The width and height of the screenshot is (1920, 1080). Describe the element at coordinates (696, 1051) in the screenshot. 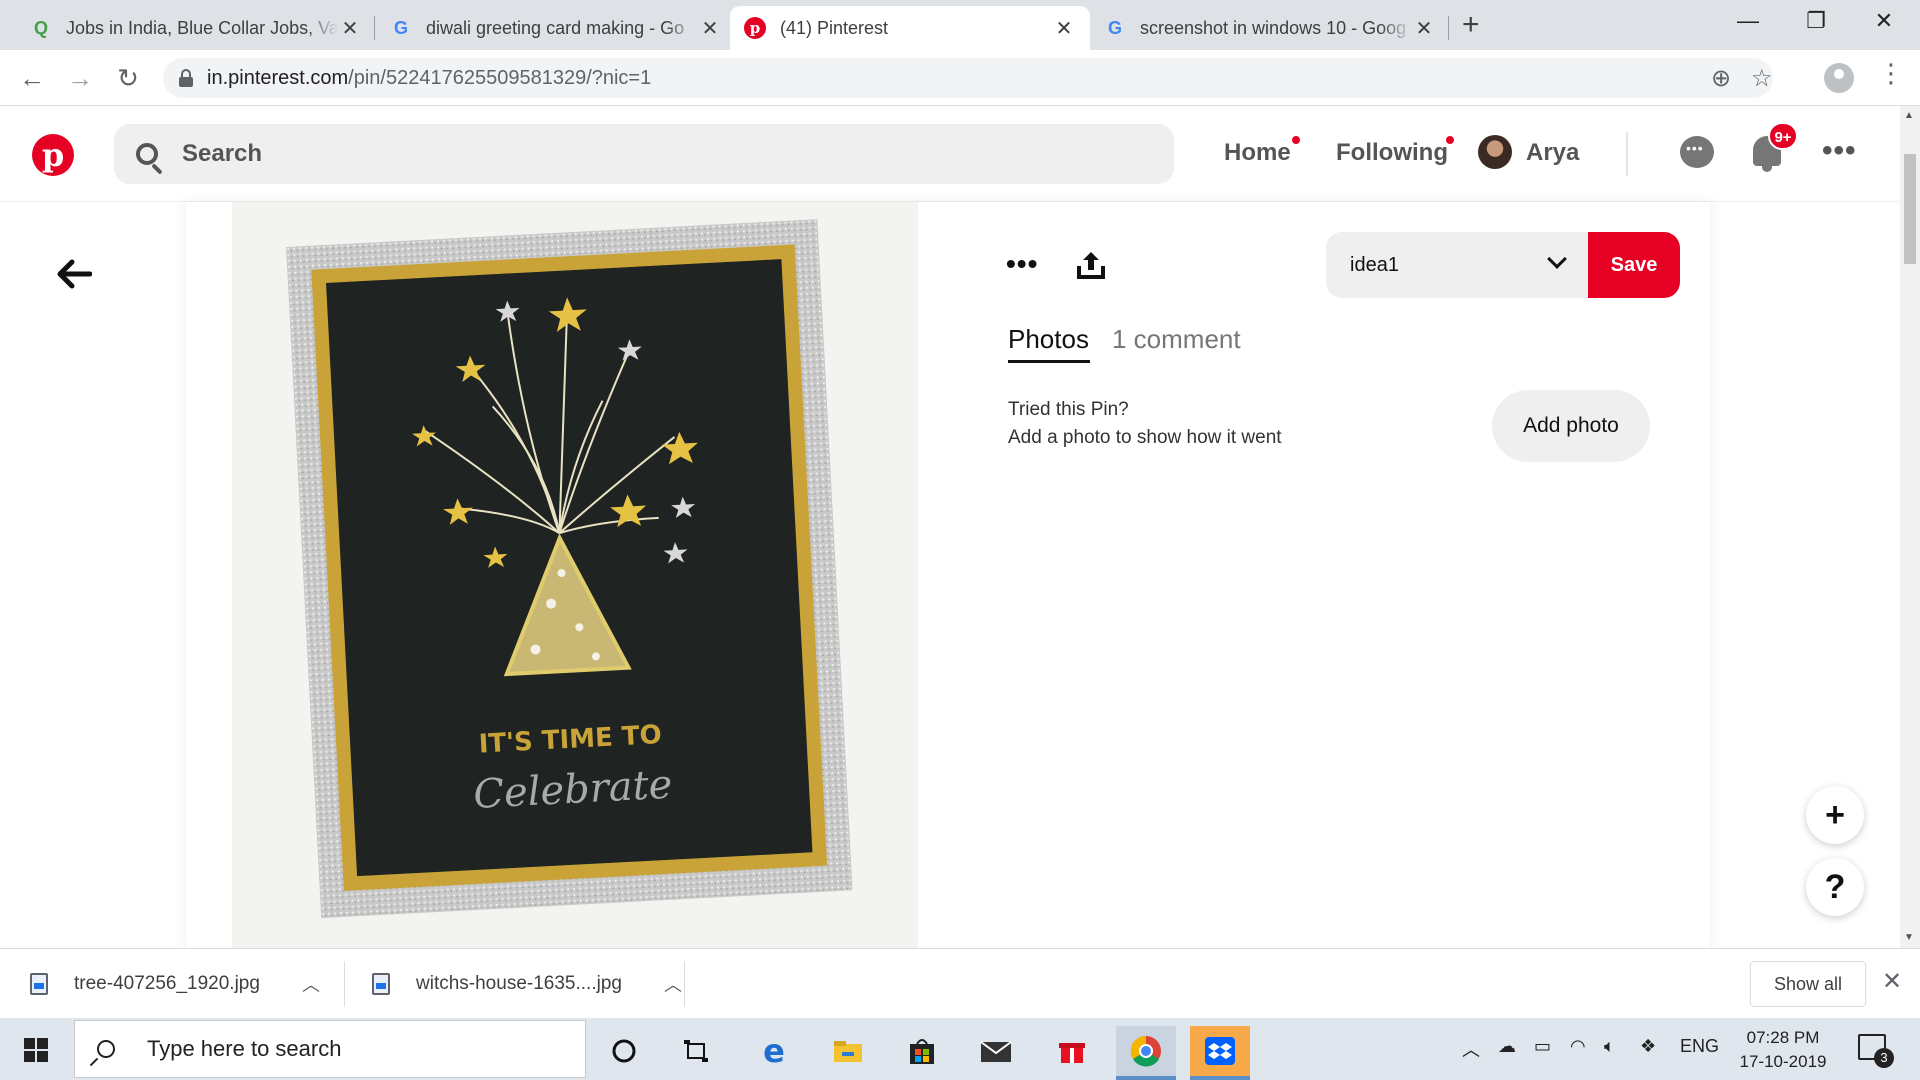

I see `task-view-icon` at that location.